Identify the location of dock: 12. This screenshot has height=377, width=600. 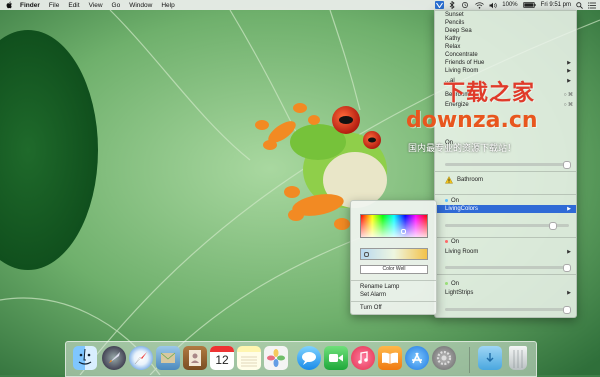
(301, 359).